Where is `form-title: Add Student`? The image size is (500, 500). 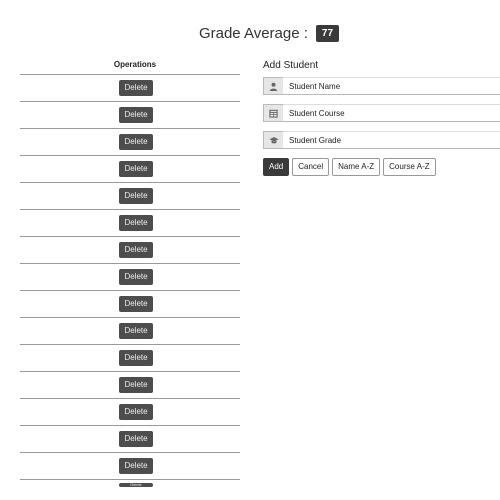
form-title: Add Student is located at coordinates (291, 65).